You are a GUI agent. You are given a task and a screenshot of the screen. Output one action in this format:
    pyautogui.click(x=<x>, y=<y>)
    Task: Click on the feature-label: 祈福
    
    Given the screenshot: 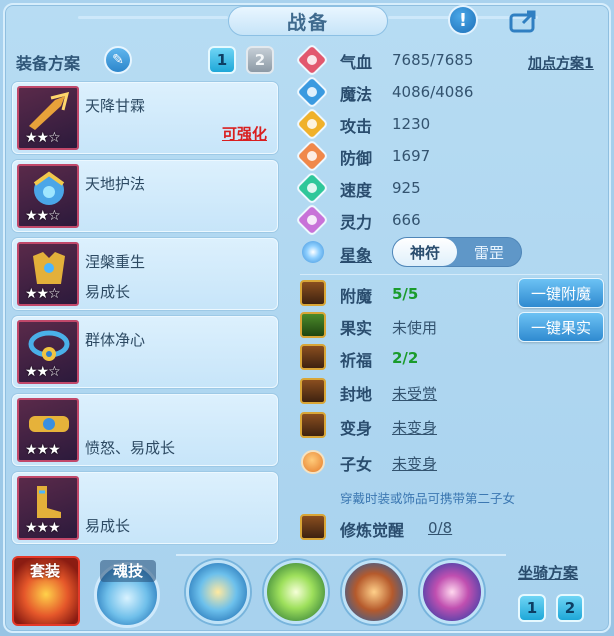 What is the action you would take?
    pyautogui.click(x=356, y=360)
    